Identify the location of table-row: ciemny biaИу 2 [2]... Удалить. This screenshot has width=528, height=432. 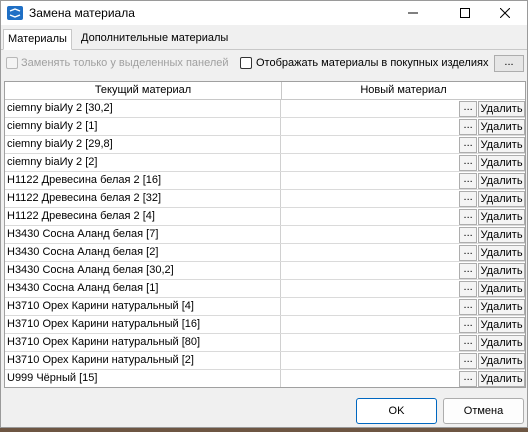
(265, 163).